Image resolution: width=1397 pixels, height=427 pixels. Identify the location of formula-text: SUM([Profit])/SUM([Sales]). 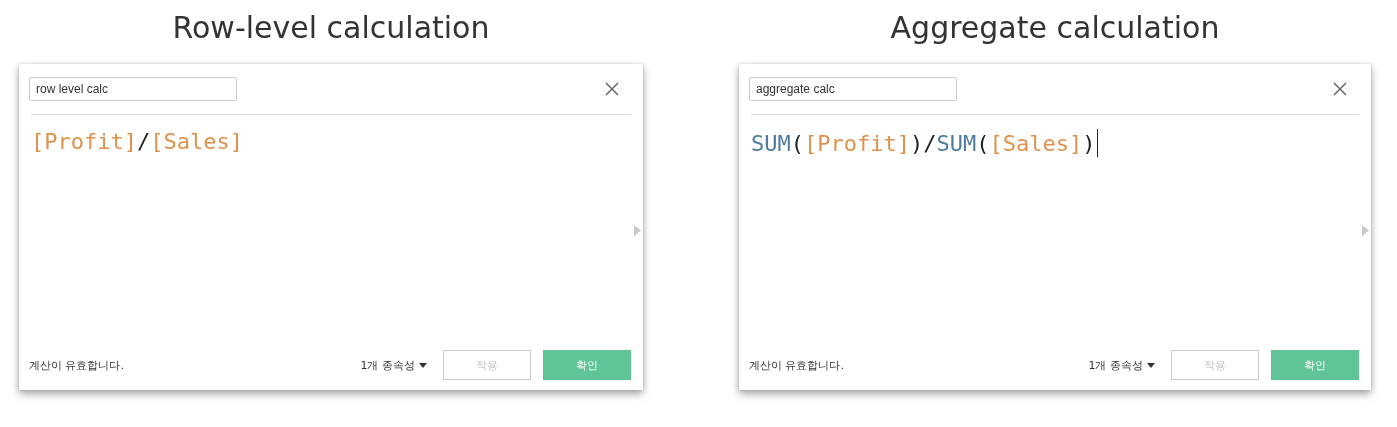
(925, 143).